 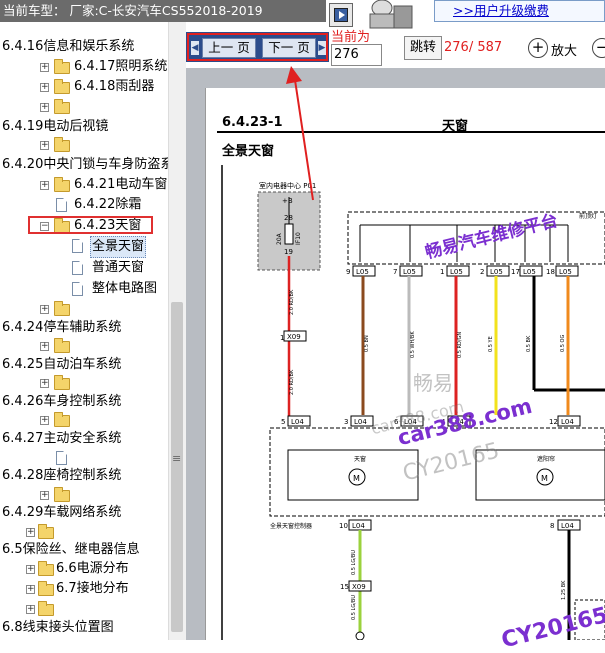 I want to click on svg-text: 17, so click(x=515, y=272).